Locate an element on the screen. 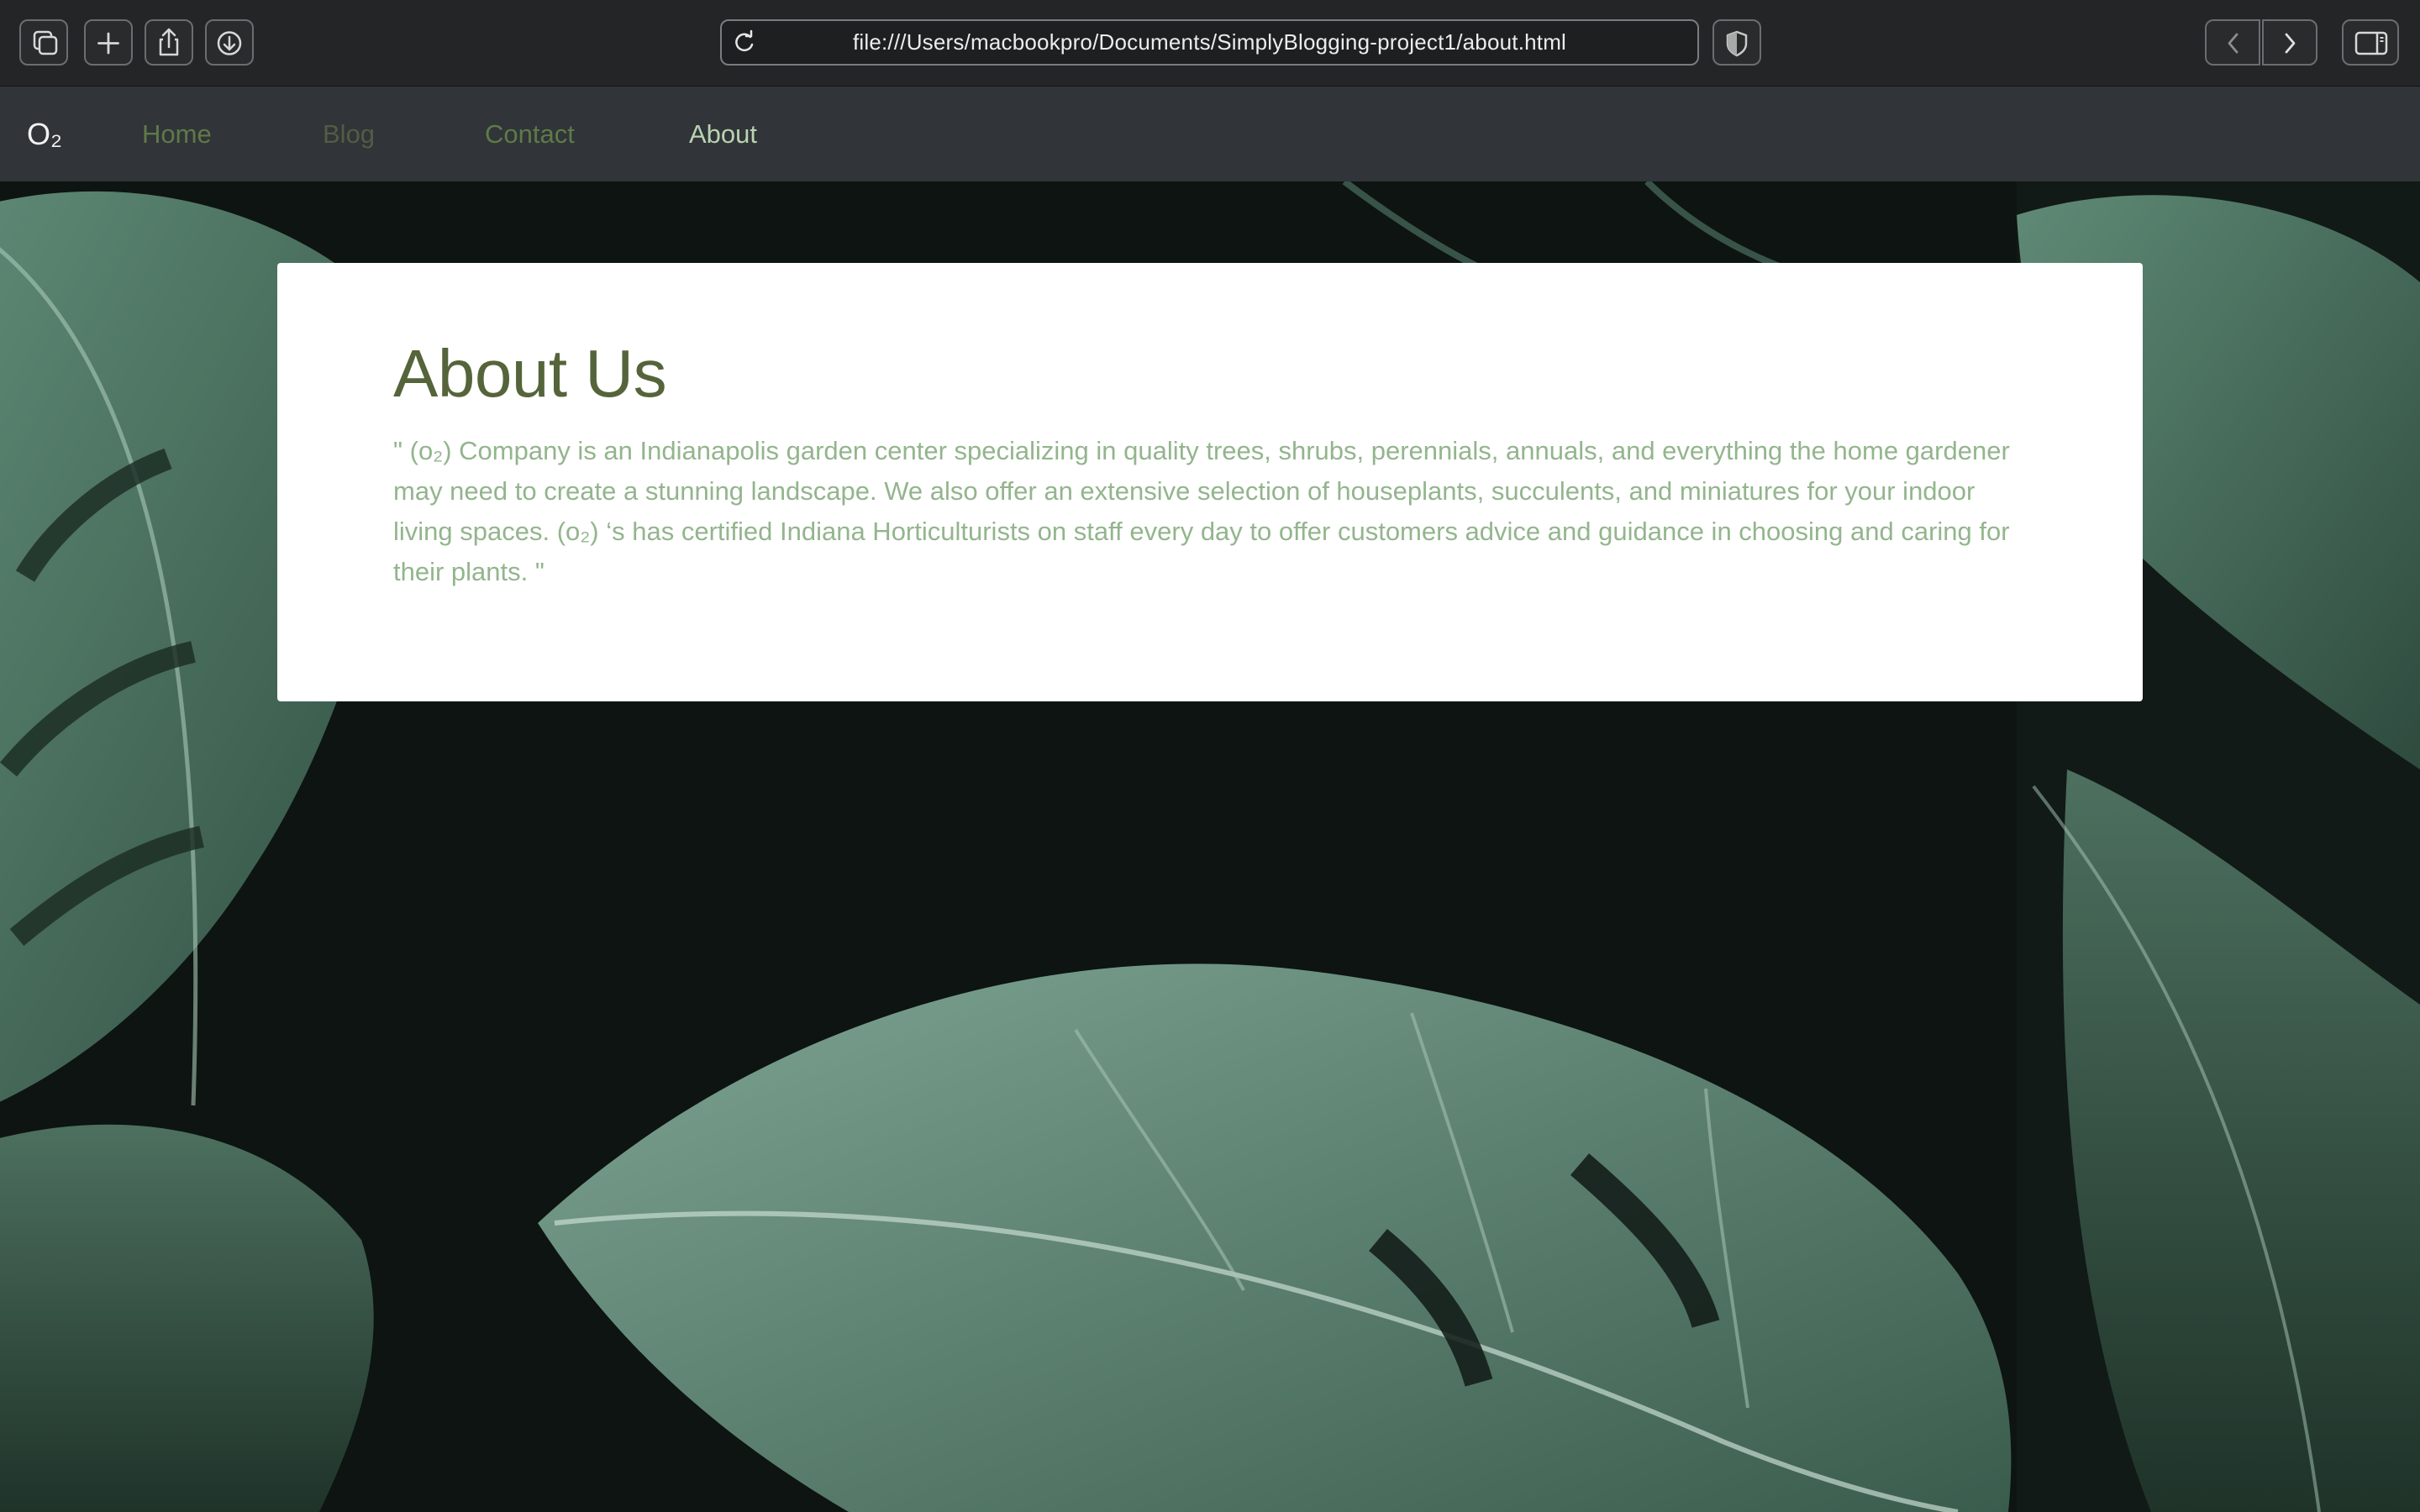  site-navbar: O₂ Home Blog Contact About is located at coordinates (1210, 134).